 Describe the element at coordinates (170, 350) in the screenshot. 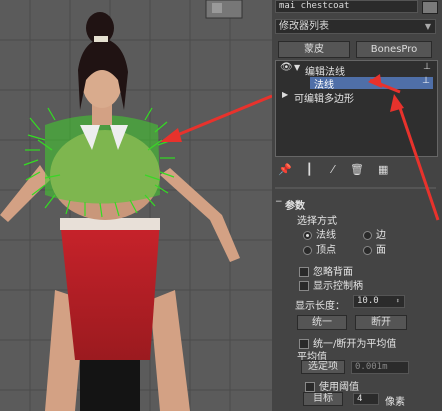

I see `leg-right` at that location.